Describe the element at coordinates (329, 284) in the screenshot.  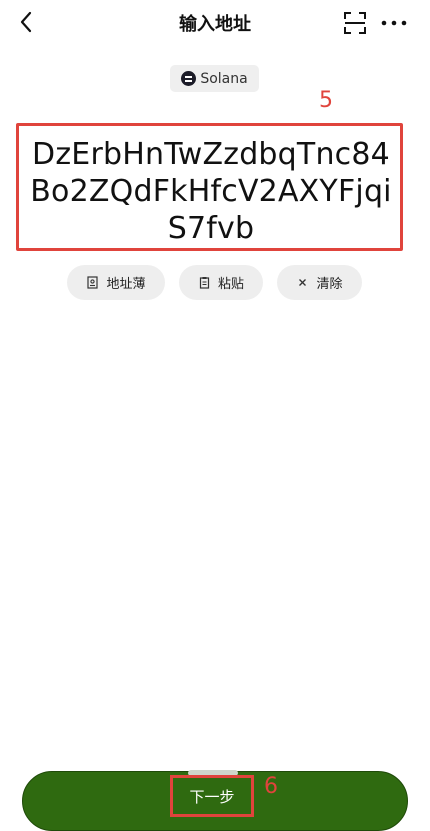
I see `clear-label: 清除` at that location.